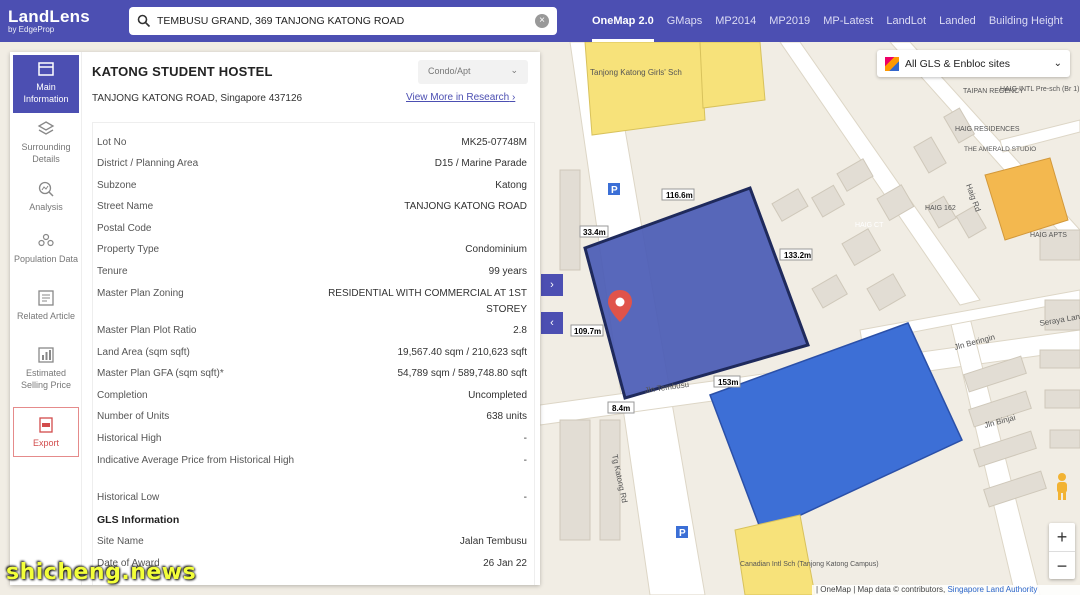  Describe the element at coordinates (462, 352) in the screenshot. I see `row-value: 19,567.40 sqm / 210,623 sqft` at that location.